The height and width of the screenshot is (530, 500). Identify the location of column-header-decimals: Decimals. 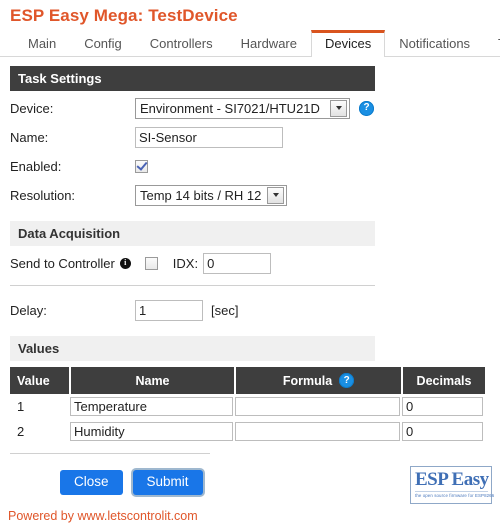
(443, 380).